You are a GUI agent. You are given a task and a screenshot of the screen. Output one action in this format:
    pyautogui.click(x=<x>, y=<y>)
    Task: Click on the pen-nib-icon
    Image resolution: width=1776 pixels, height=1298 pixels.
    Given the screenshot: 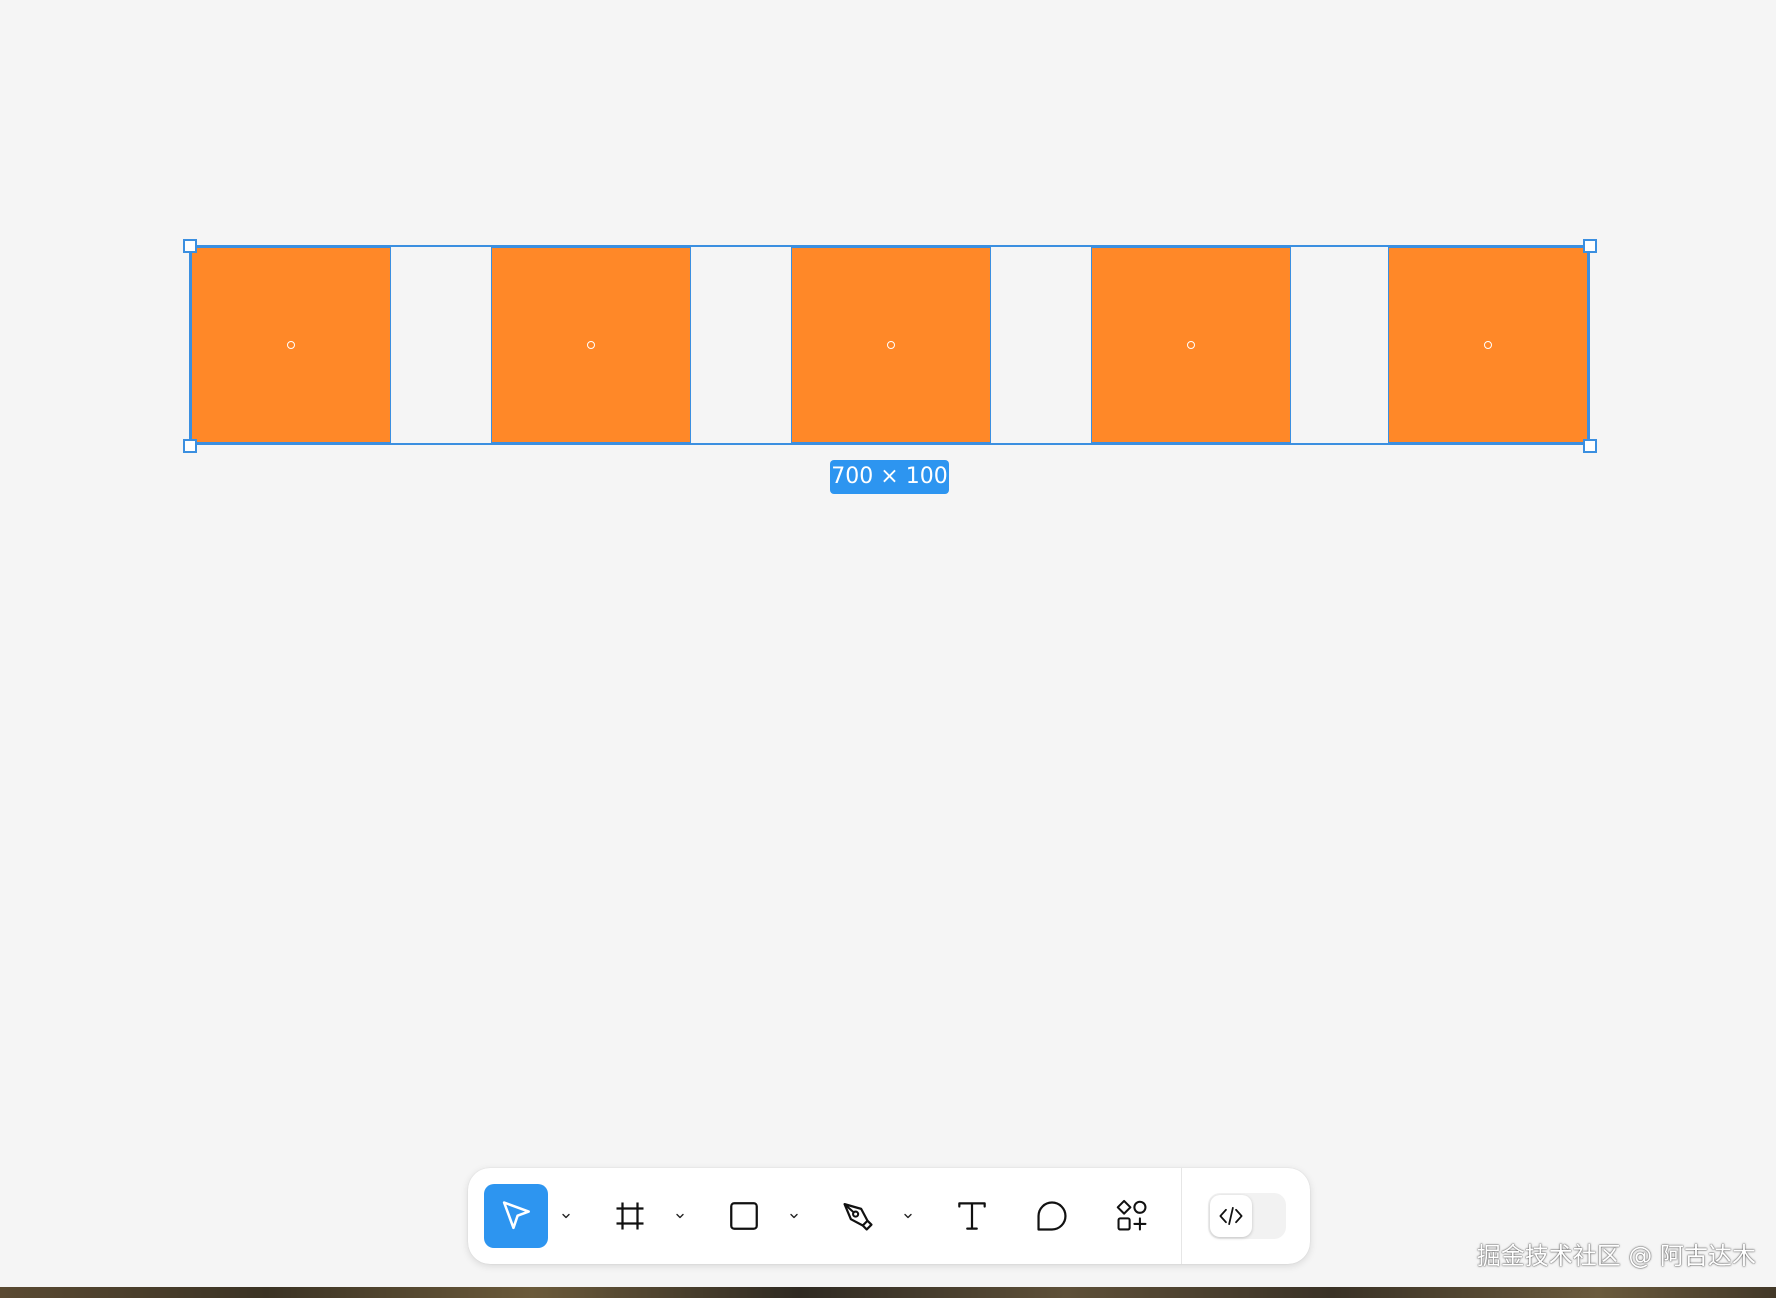 What is the action you would take?
    pyautogui.click(x=858, y=1217)
    